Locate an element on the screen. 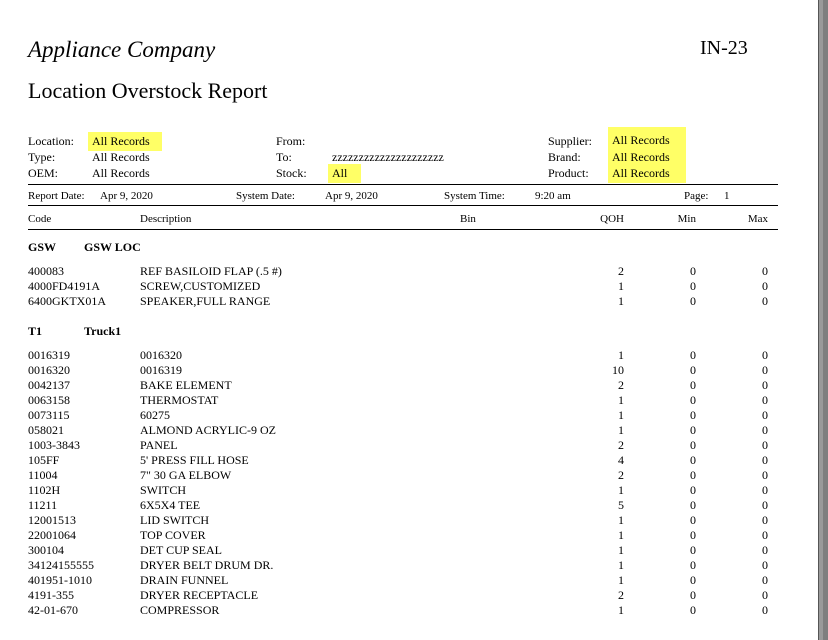 Image resolution: width=828 pixels, height=640 pixels. table-row: 0042137 BAKE ELEMENT 2 0 0 is located at coordinates (409, 385).